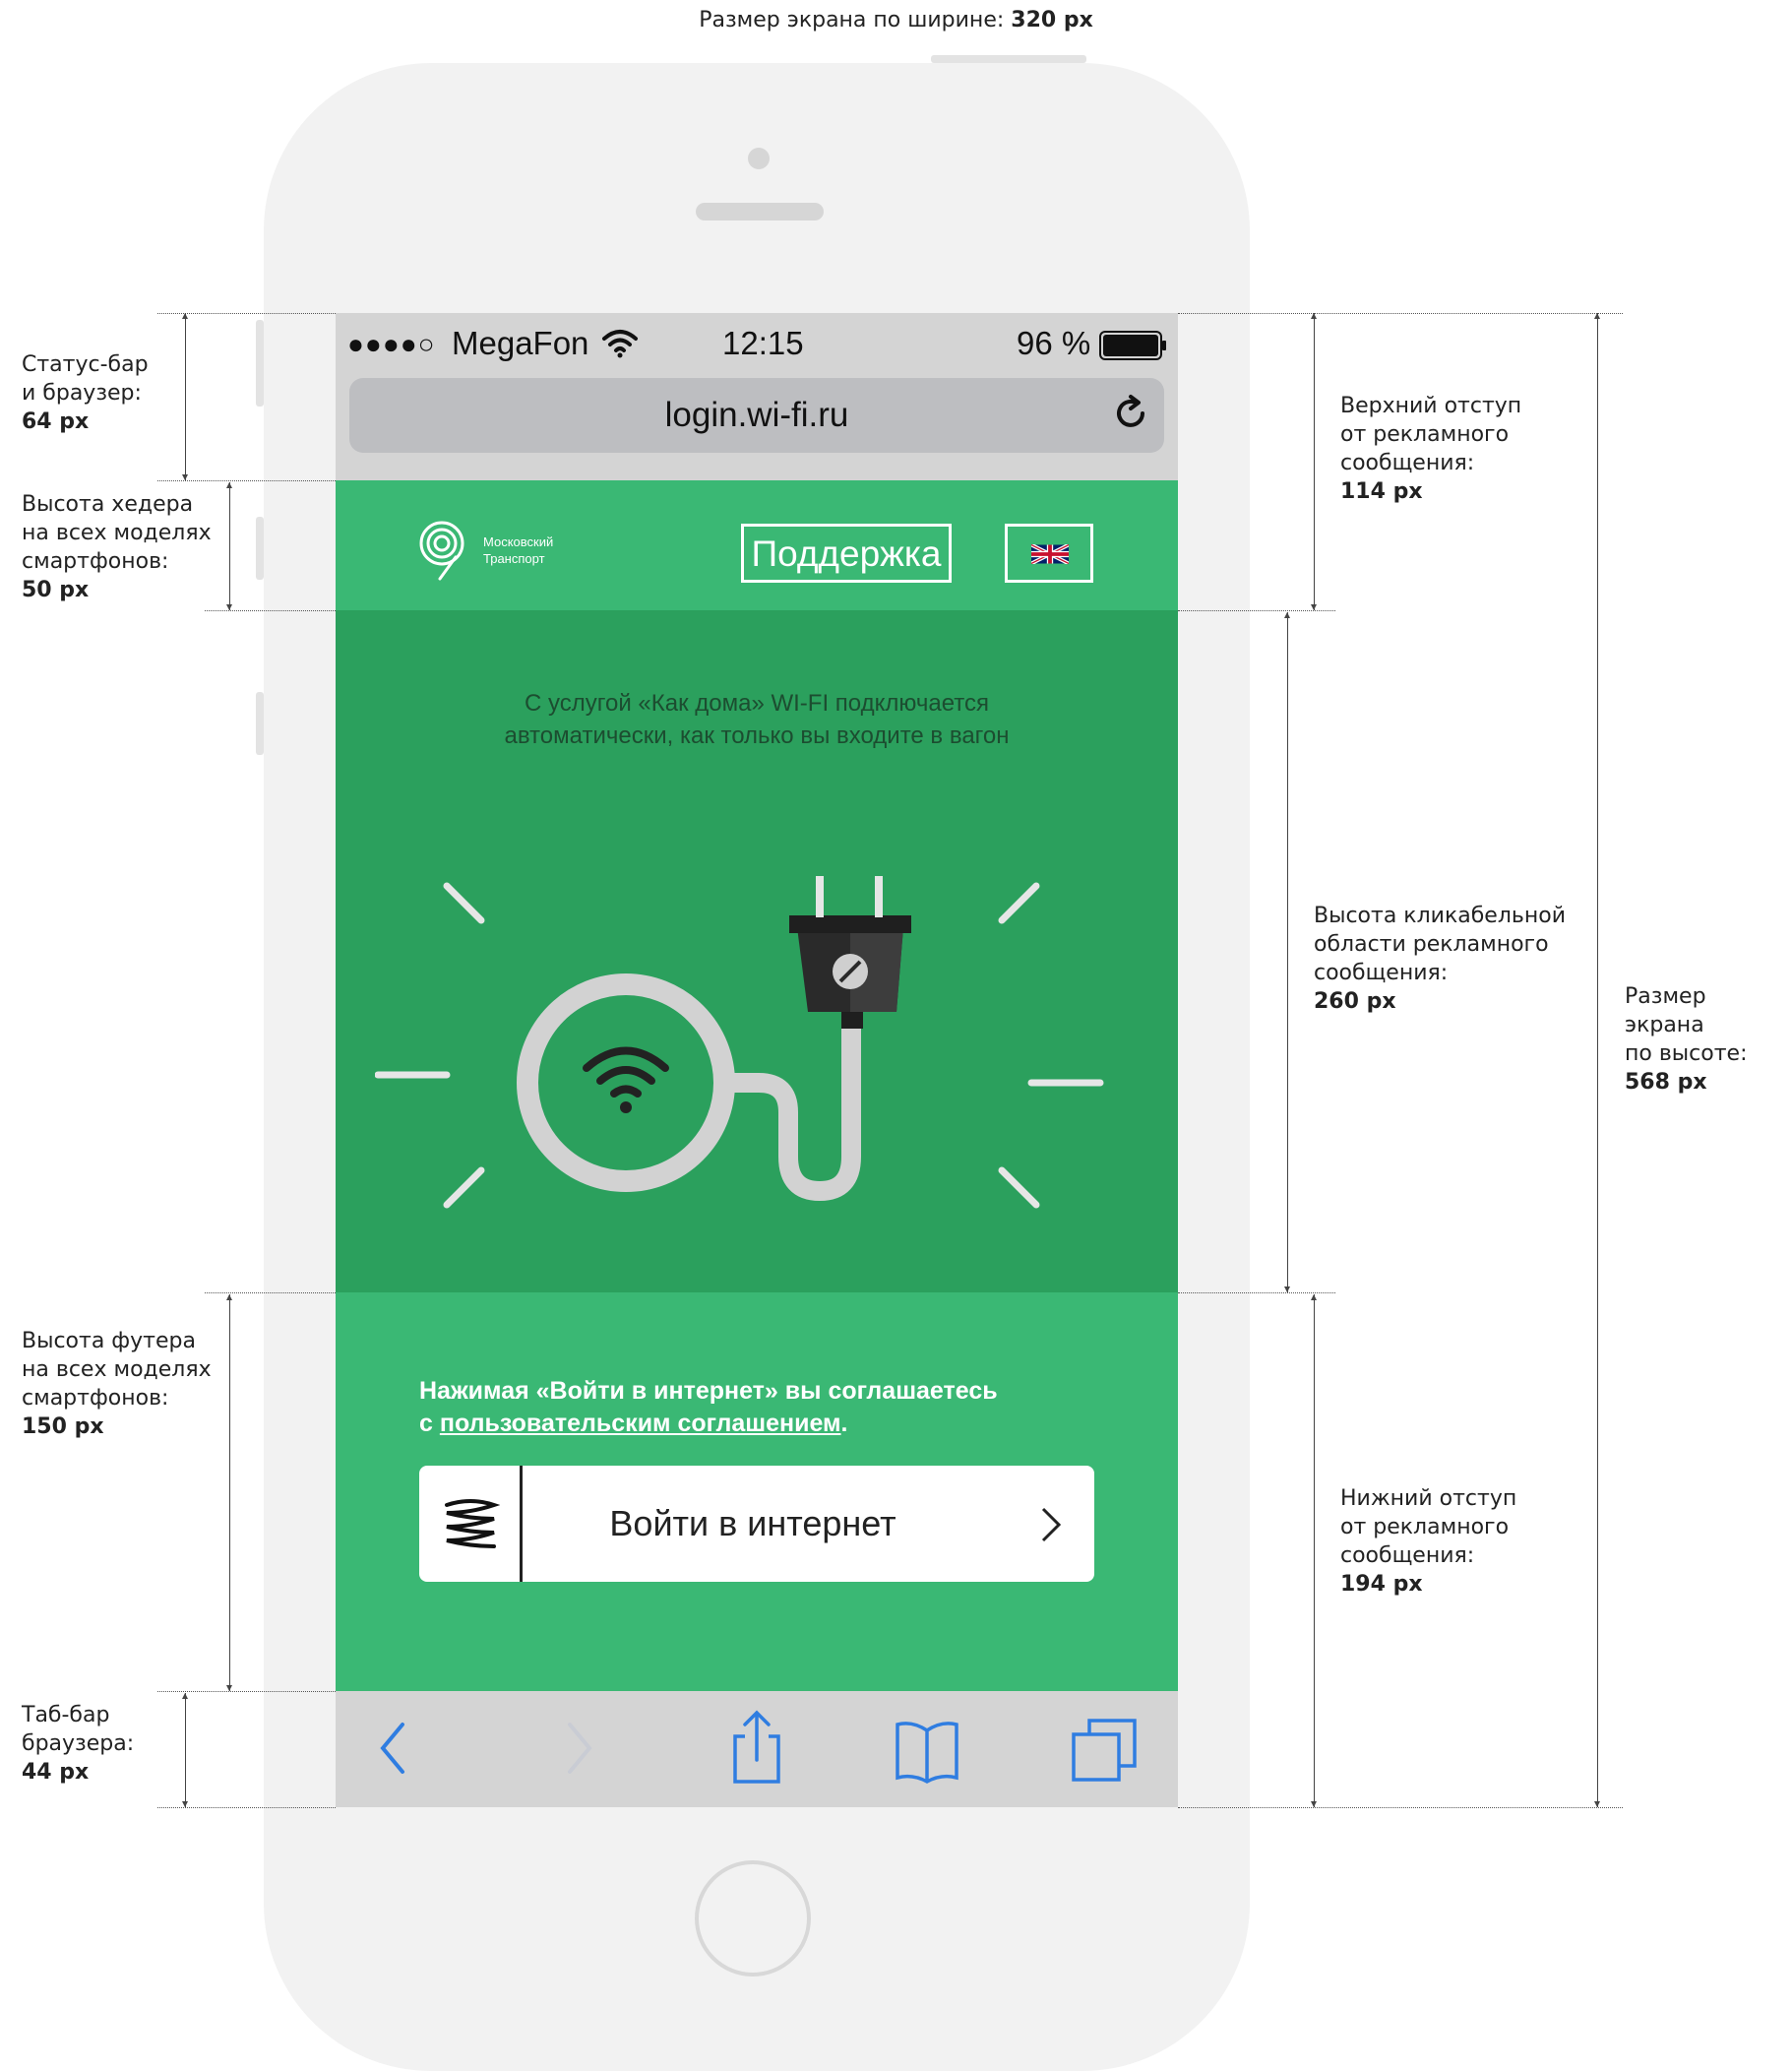  What do you see at coordinates (186, 1750) in the screenshot?
I see `dim-tabbar` at bounding box center [186, 1750].